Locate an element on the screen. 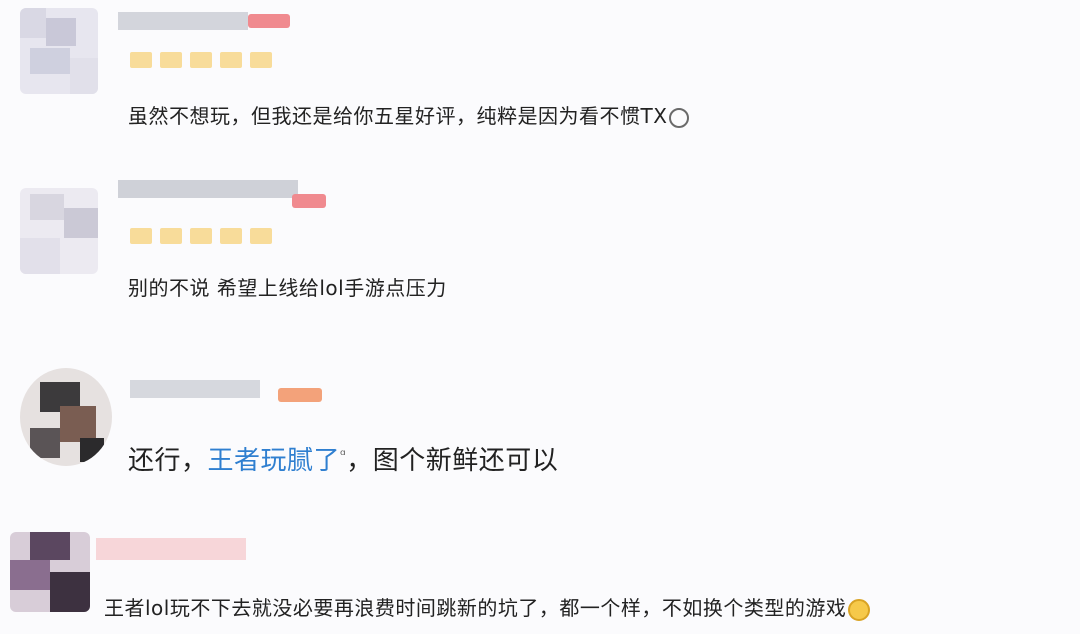 The height and width of the screenshot is (634, 1080). smiley-wink-icon is located at coordinates (679, 117).